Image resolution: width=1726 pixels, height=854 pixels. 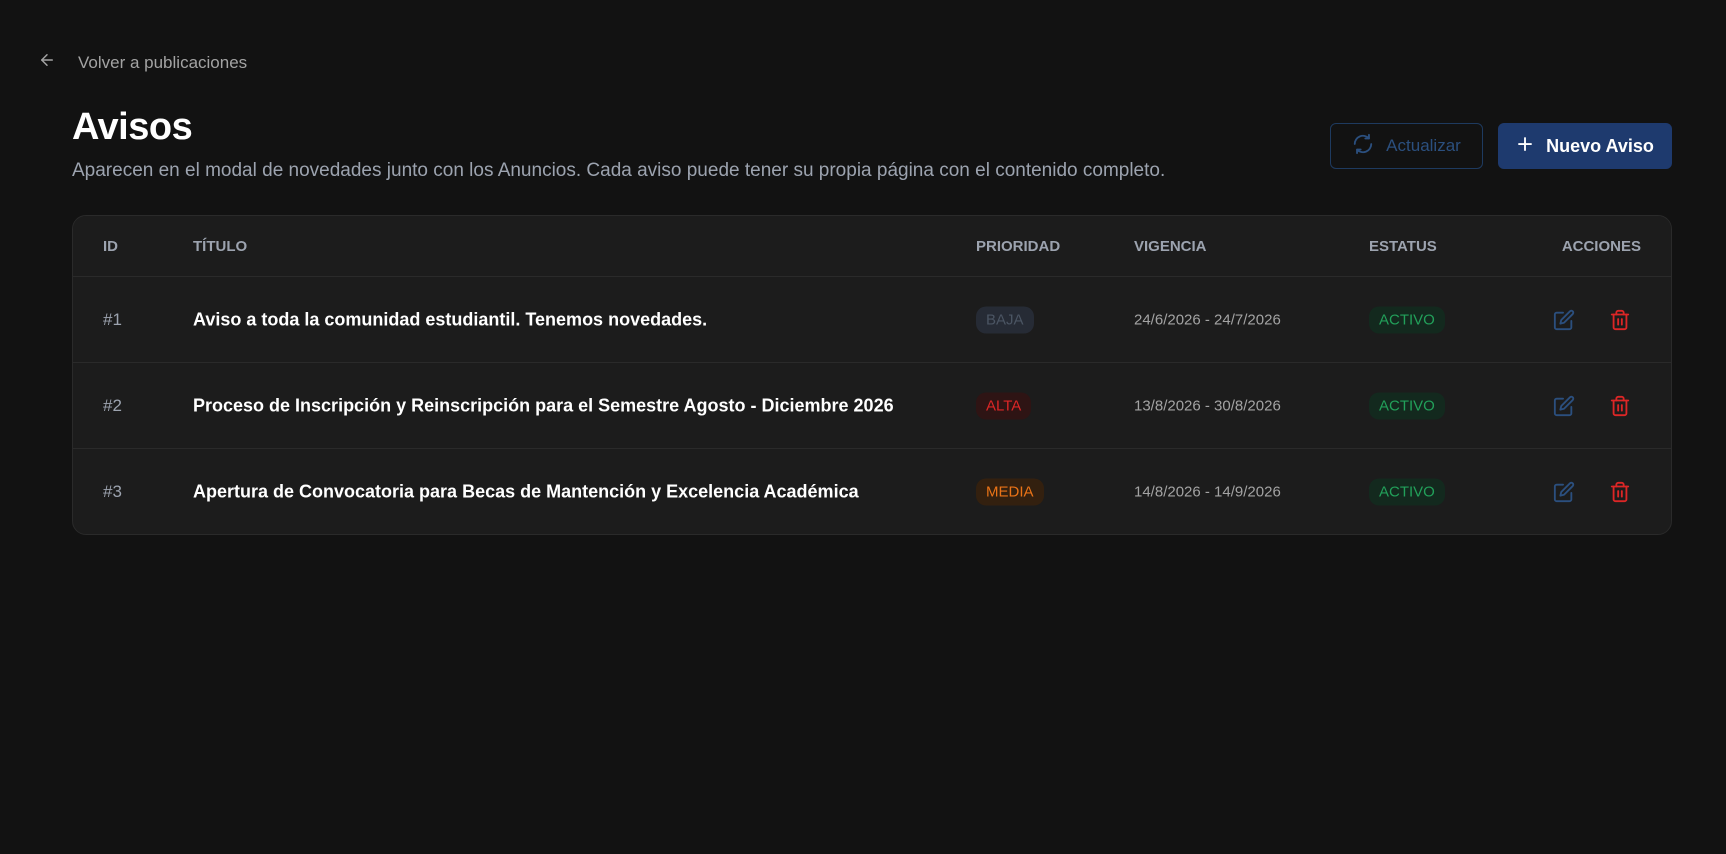 I want to click on column-header-priority: PRIORIDAD, so click(x=1018, y=246).